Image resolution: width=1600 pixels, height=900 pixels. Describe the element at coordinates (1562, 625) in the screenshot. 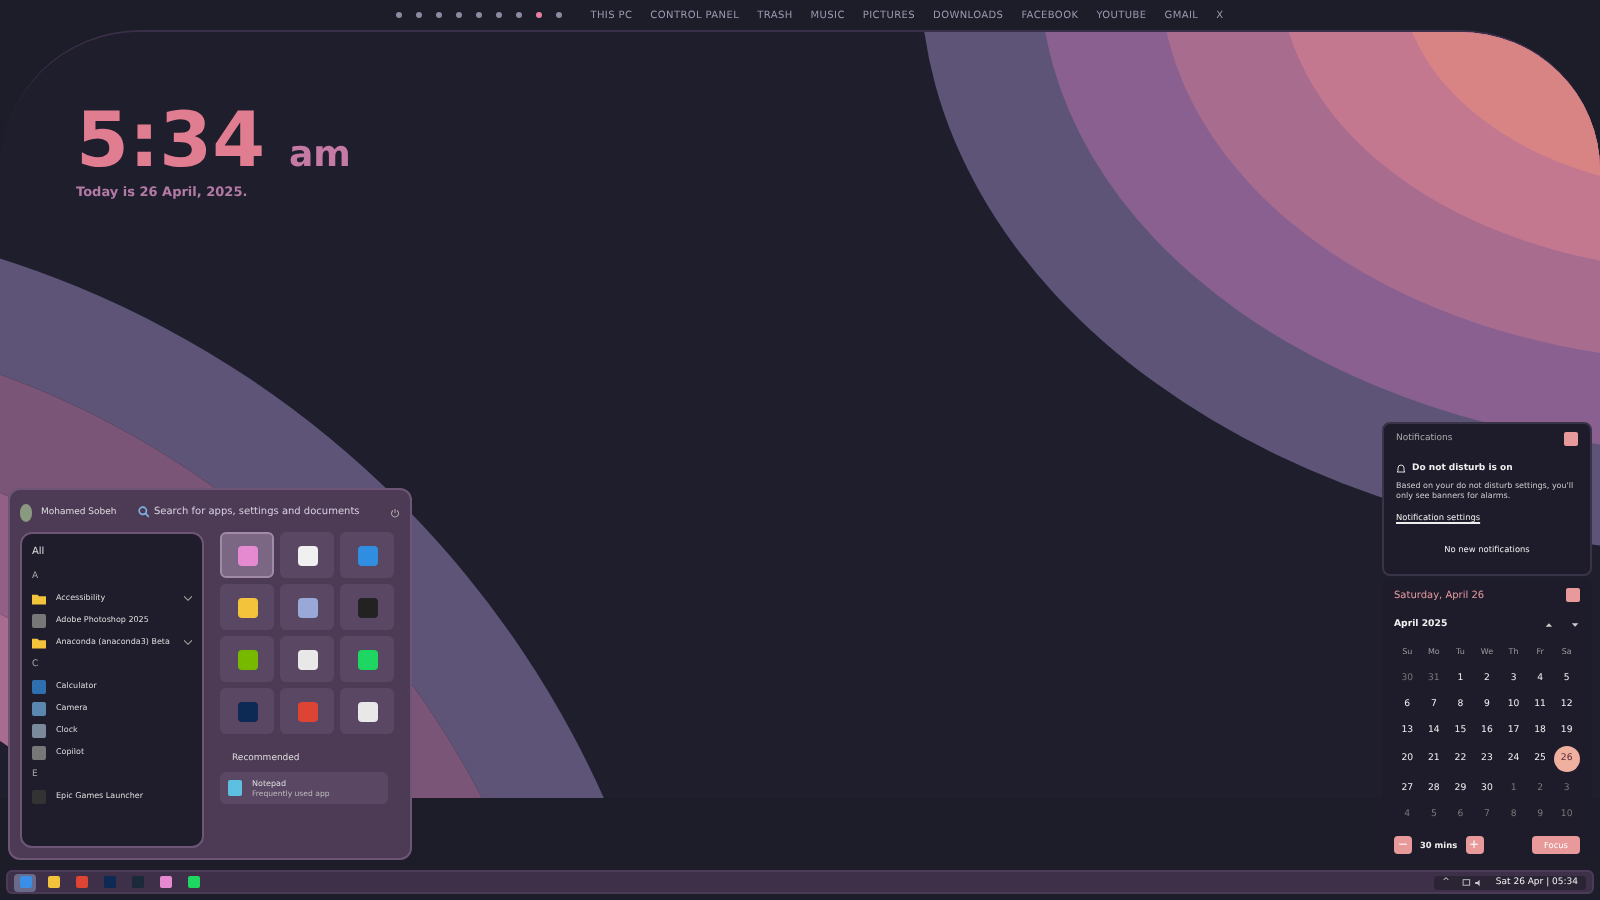

I see `month-nav-icon` at that location.